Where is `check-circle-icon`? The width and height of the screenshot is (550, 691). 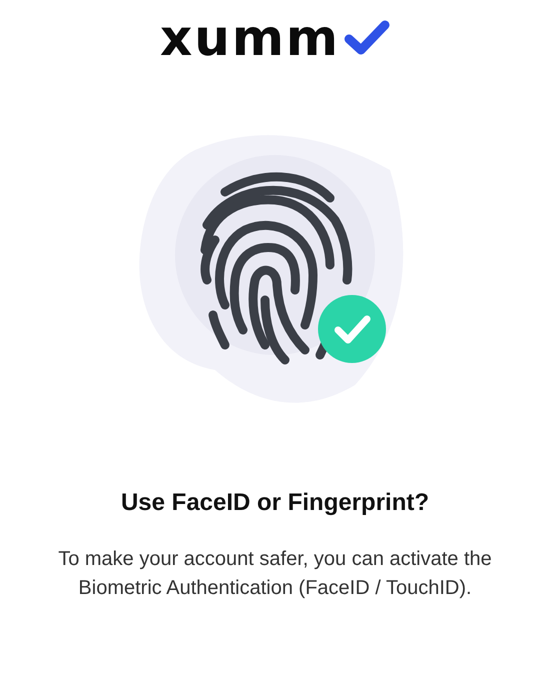
check-circle-icon is located at coordinates (352, 329).